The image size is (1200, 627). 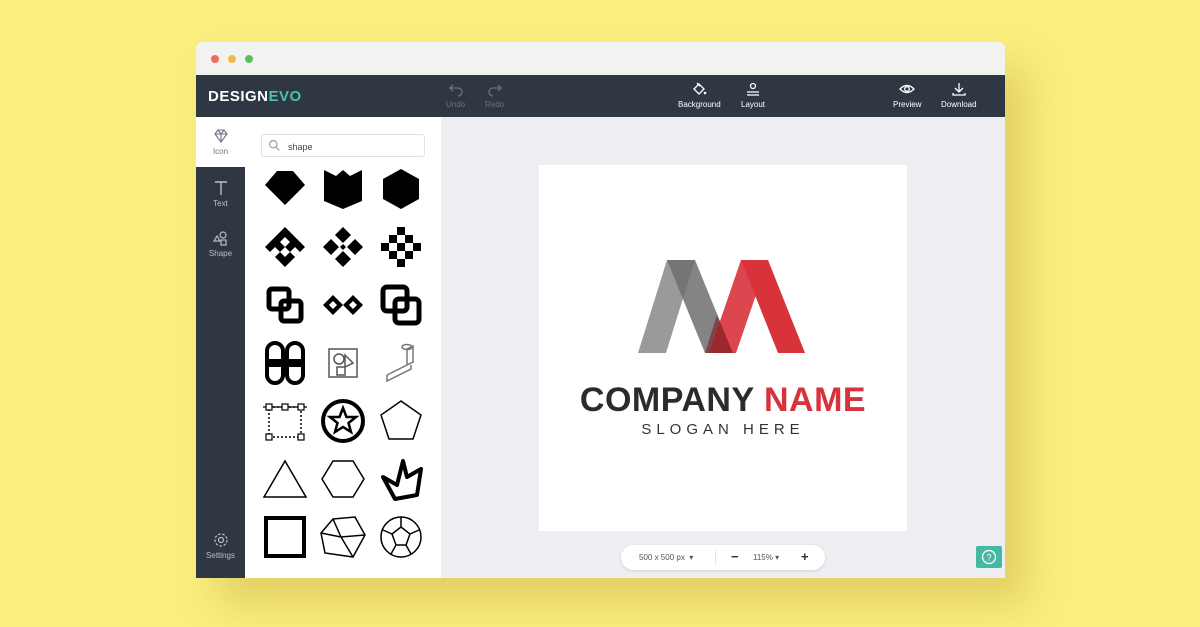 I want to click on preview-label: Preview, so click(x=907, y=104).